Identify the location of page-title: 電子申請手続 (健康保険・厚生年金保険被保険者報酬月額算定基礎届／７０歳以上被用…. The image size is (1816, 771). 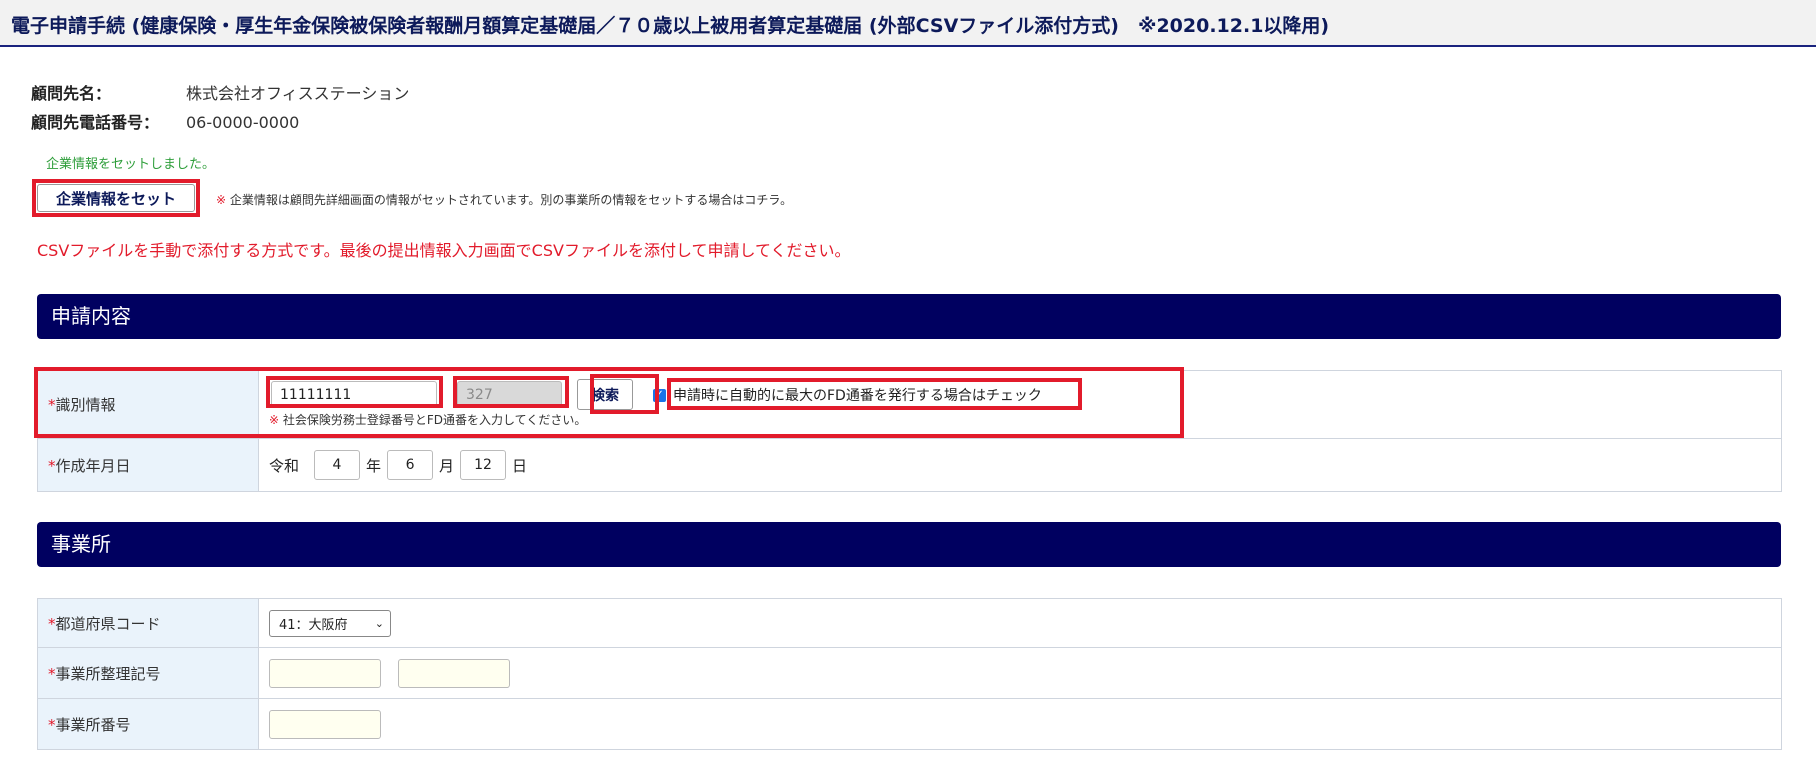
(670, 26).